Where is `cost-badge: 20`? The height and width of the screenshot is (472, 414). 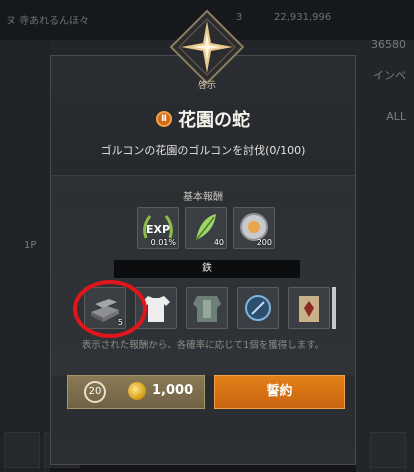
cost-badge: 20 is located at coordinates (95, 392).